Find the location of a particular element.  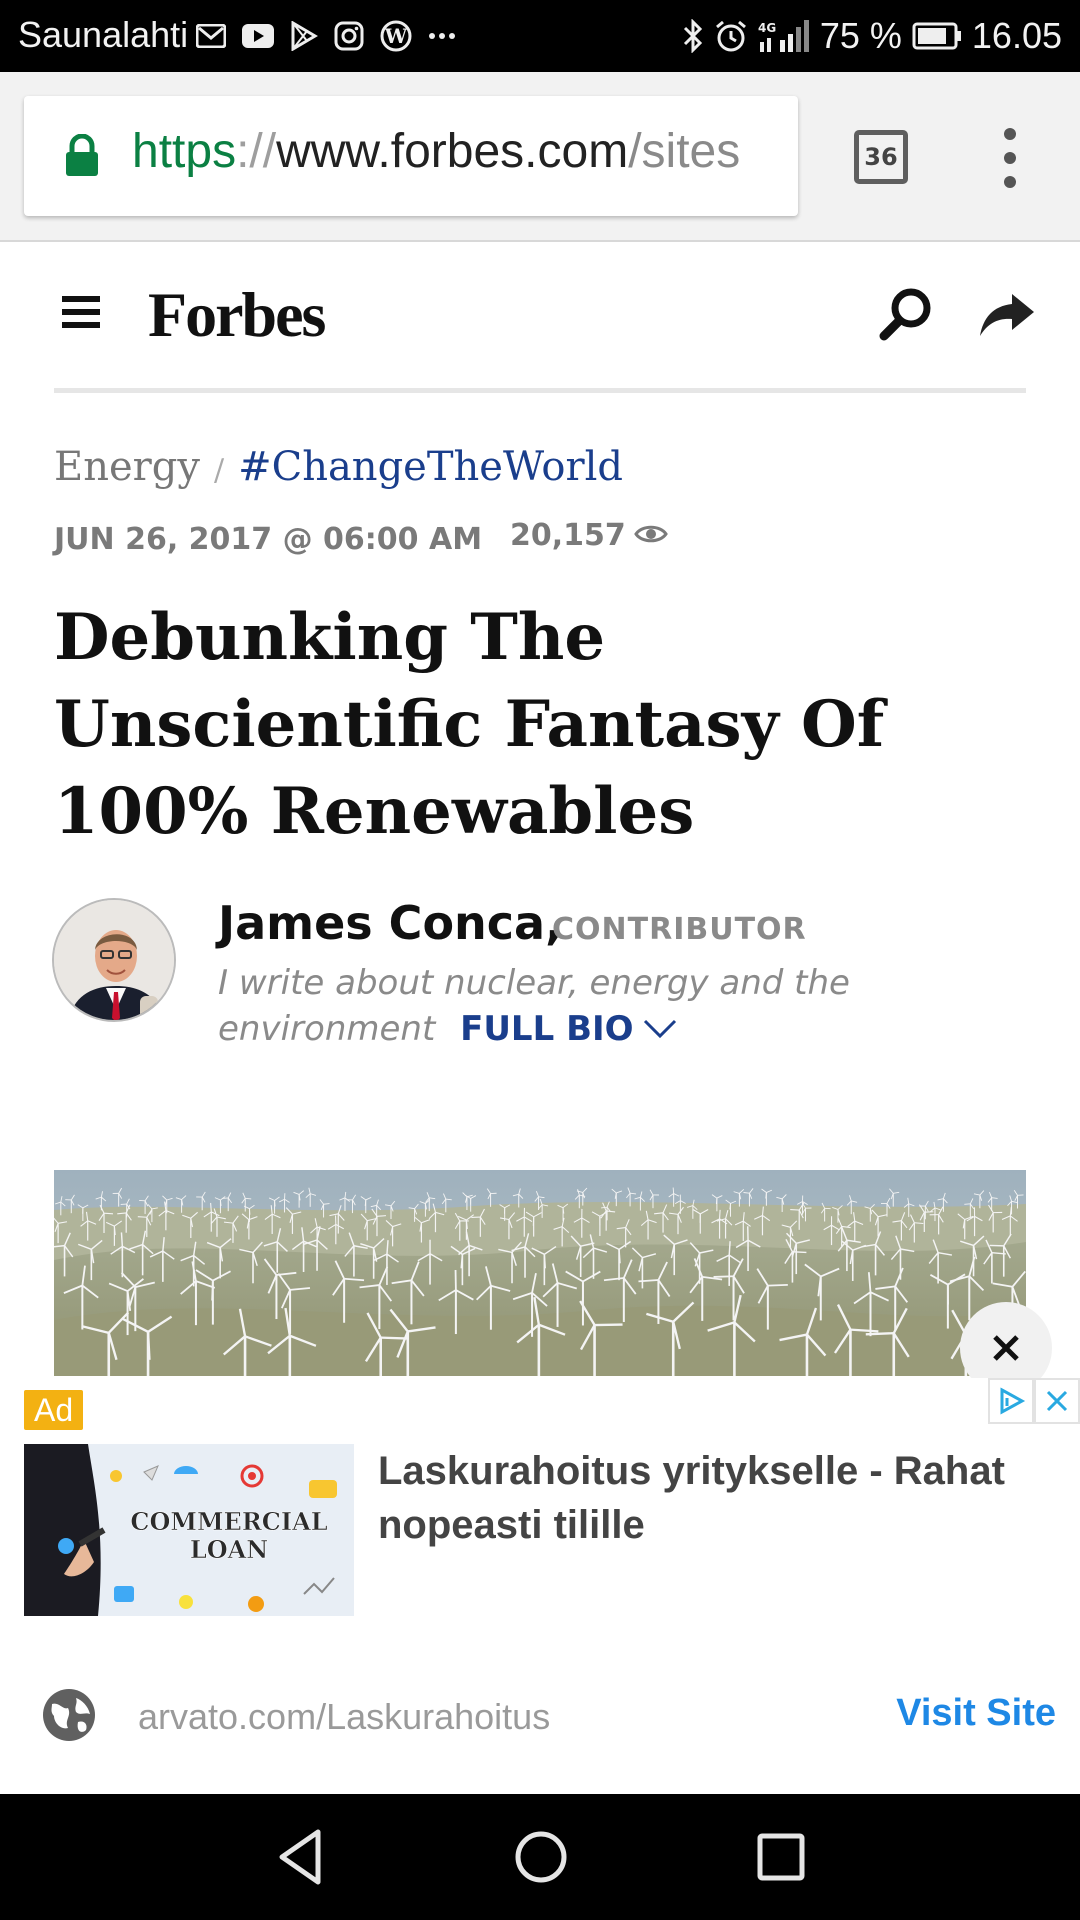

browser-menu-button is located at coordinates (1010, 158).